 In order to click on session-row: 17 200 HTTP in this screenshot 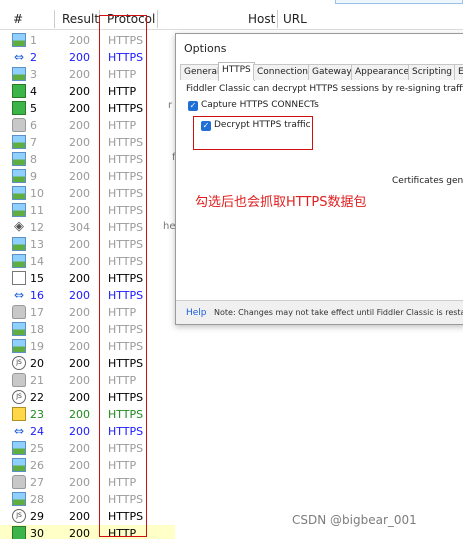, I will do `click(87, 312)`.